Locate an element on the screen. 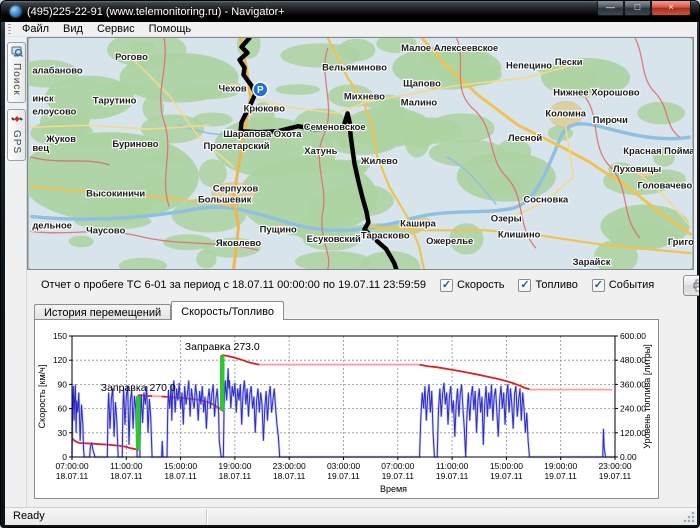 This screenshot has height=528, width=700. map-label: Пески is located at coordinates (569, 61).